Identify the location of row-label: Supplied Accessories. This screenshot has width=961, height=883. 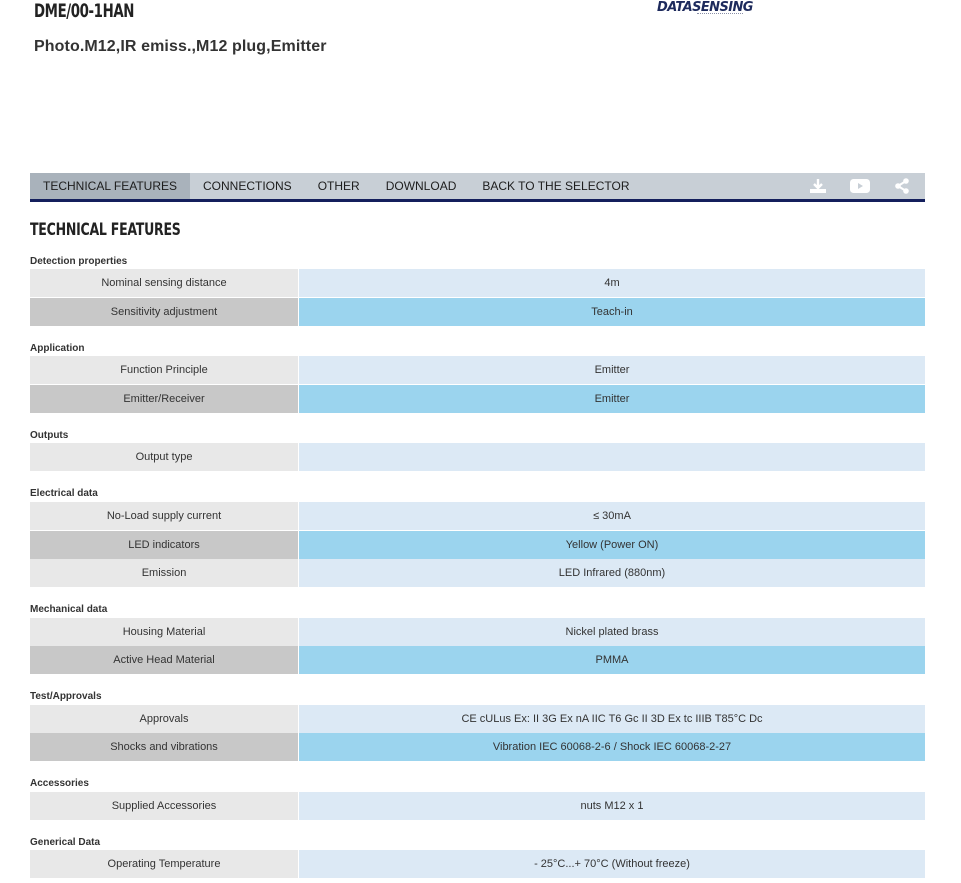
(164, 806).